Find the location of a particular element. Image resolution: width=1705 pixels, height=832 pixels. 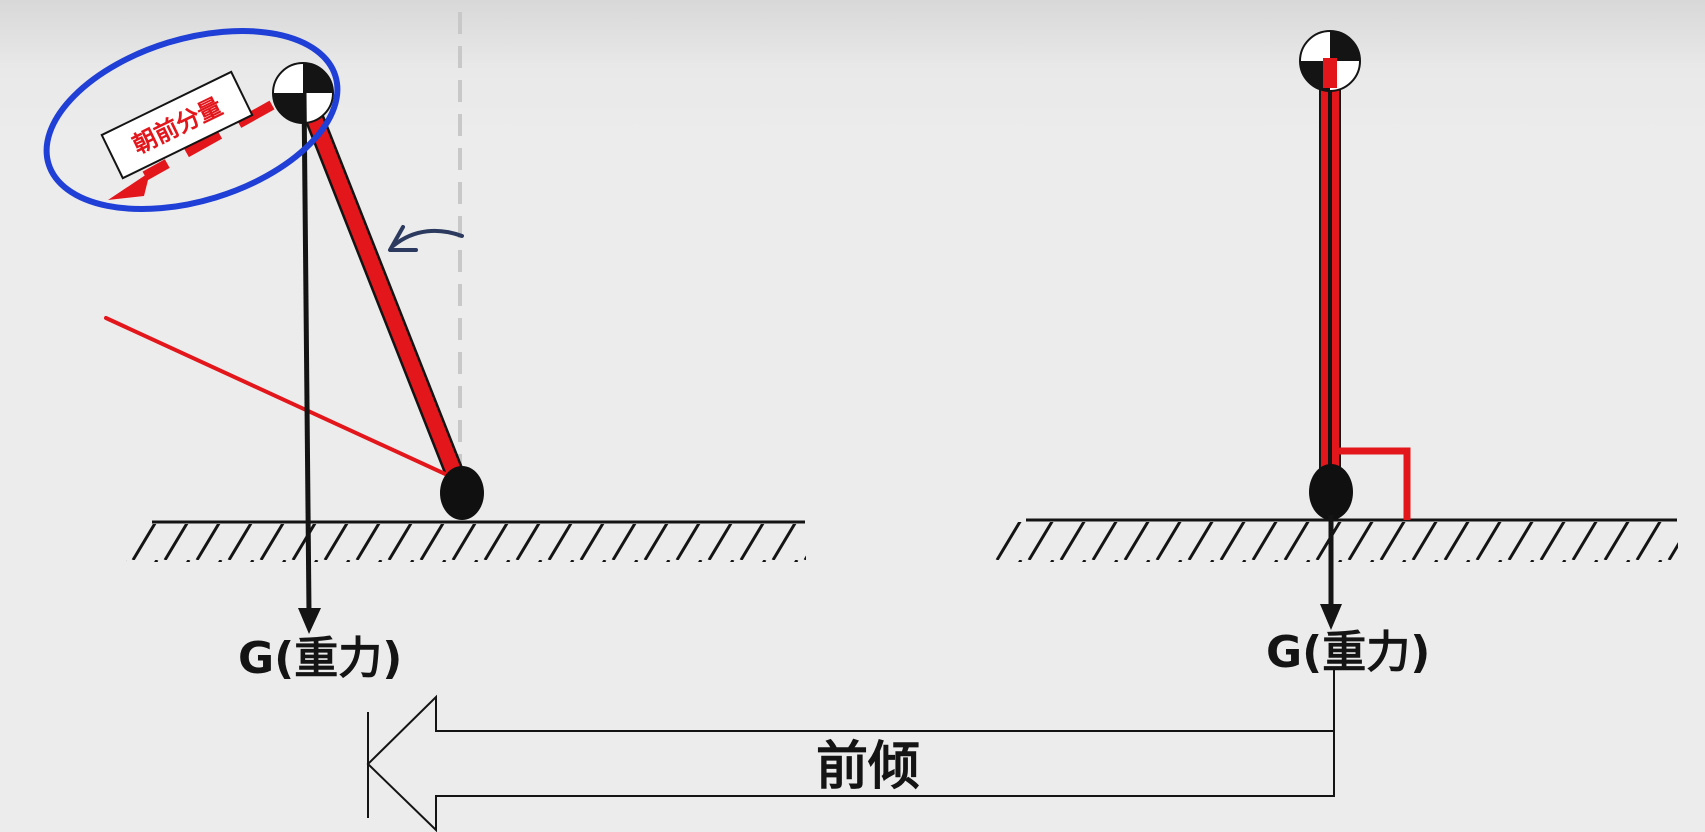

lean-forward-arrow: 前倾 is located at coordinates (850, 751).